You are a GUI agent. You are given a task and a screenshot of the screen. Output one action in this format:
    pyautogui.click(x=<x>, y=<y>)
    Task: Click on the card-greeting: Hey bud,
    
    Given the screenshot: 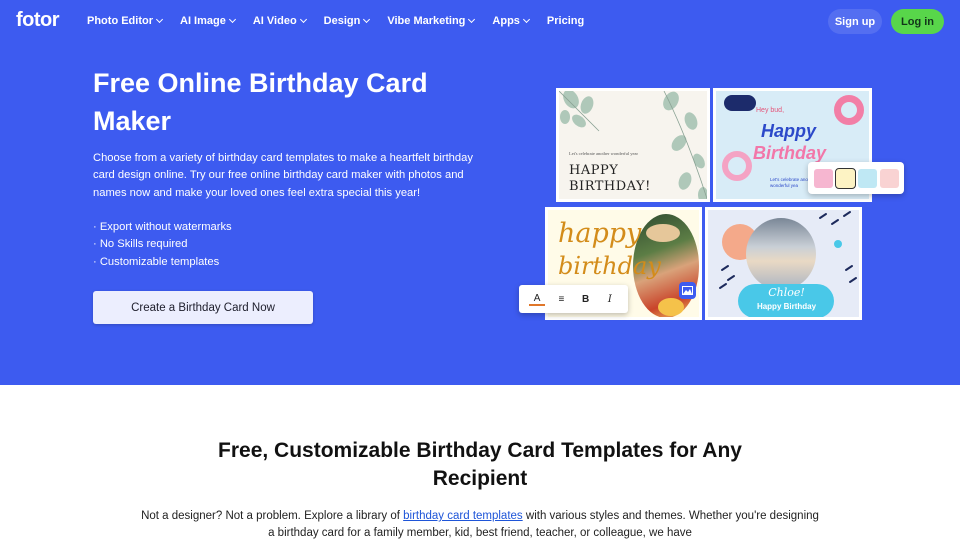 What is the action you would take?
    pyautogui.click(x=770, y=110)
    